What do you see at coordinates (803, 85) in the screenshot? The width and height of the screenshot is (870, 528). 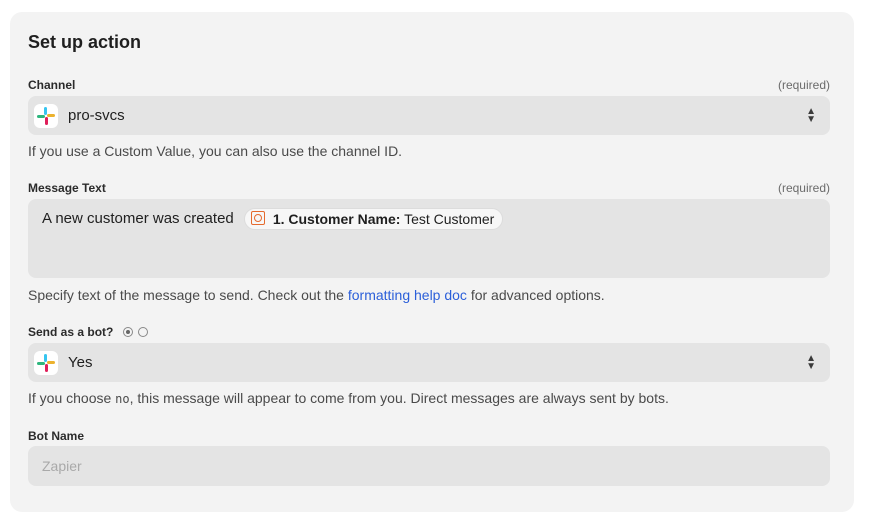 I see `channel-required-text: (required)` at bounding box center [803, 85].